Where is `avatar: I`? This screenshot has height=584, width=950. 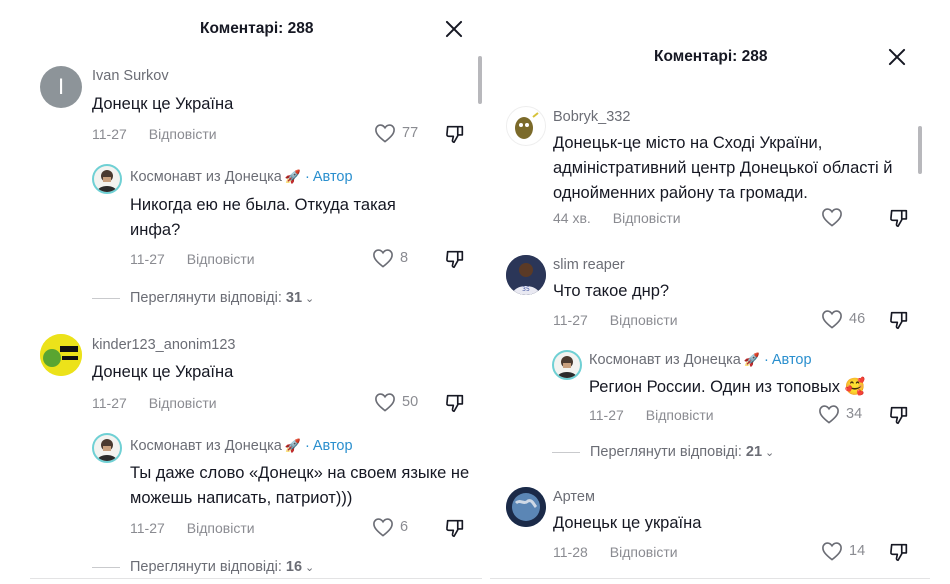
avatar: I is located at coordinates (61, 87).